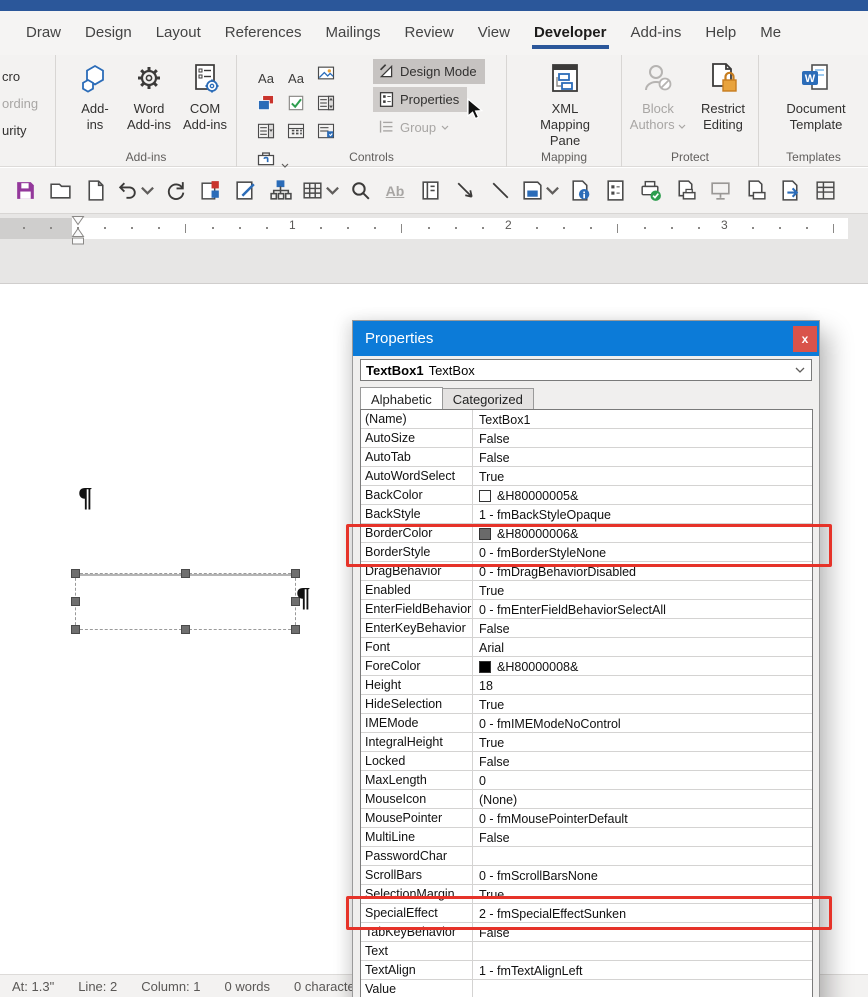  Describe the element at coordinates (417, 837) in the screenshot. I see `property-name: MultiLine` at that location.